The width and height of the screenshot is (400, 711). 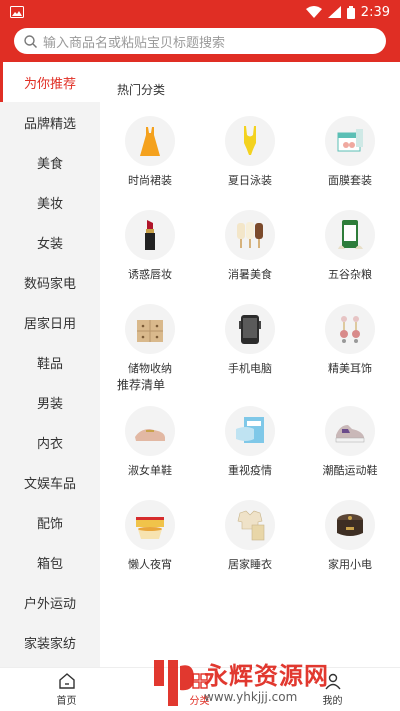 I want to click on lipstick-icon, so click(x=150, y=235).